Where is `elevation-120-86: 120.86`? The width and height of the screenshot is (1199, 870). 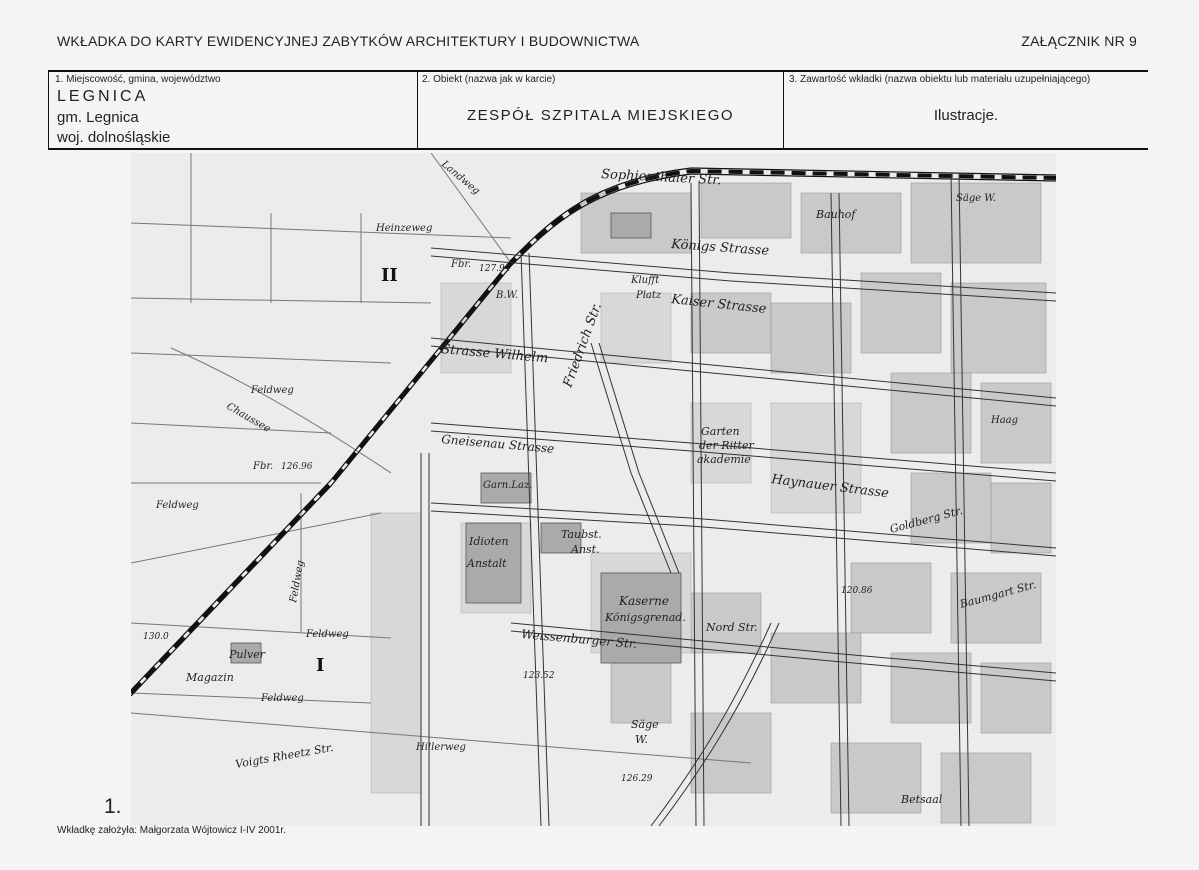
elevation-120-86: 120.86 is located at coordinates (857, 591).